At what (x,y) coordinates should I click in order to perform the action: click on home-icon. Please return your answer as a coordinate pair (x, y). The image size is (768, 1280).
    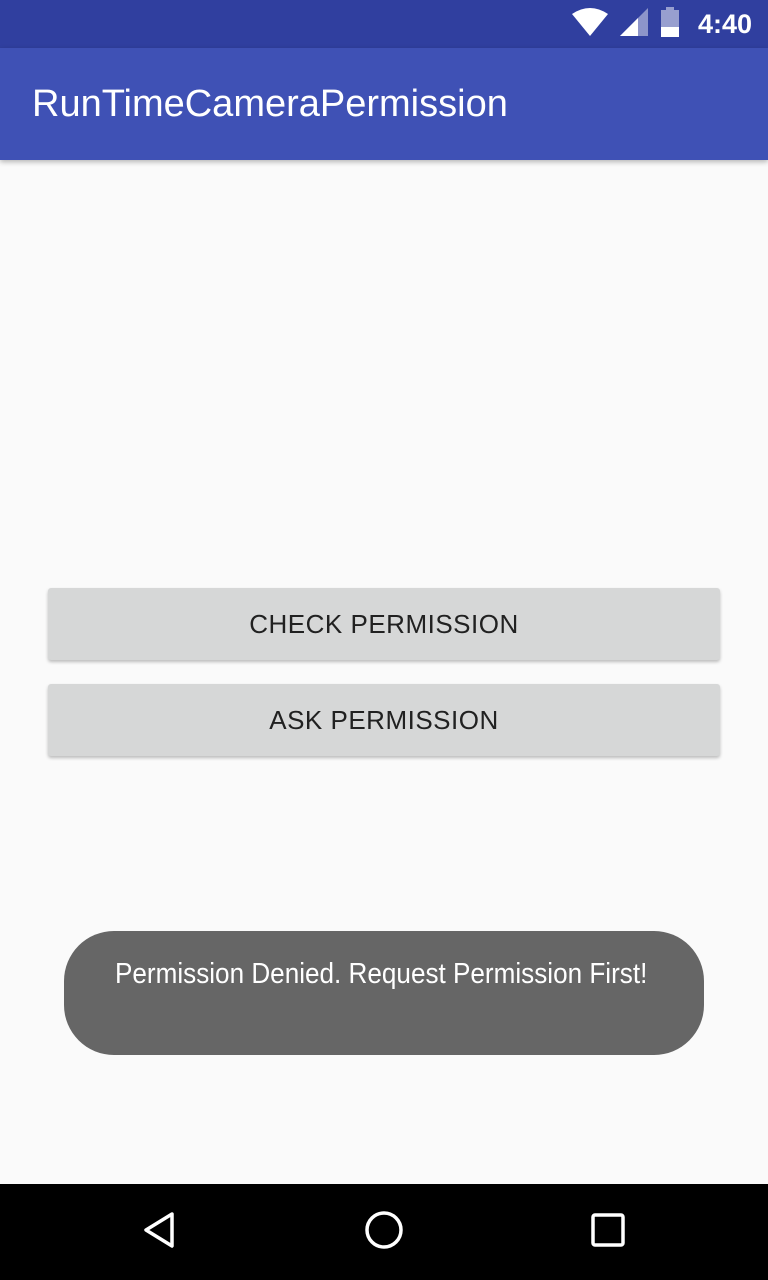
    Looking at the image, I should click on (384, 1232).